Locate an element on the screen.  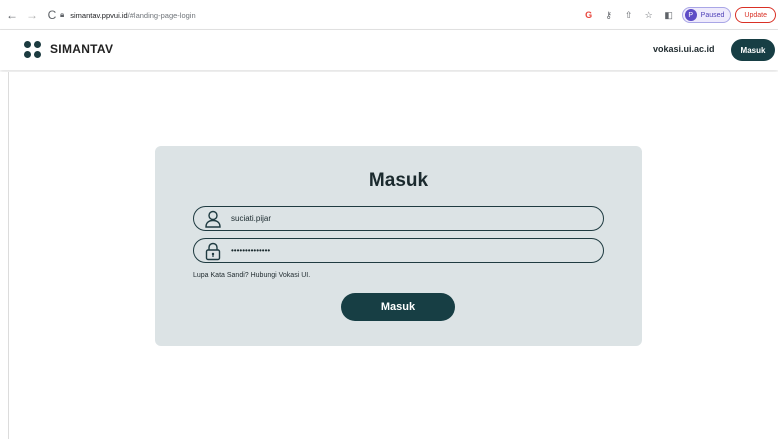
url-host: simantav.ppvui.id is located at coordinates (99, 15).